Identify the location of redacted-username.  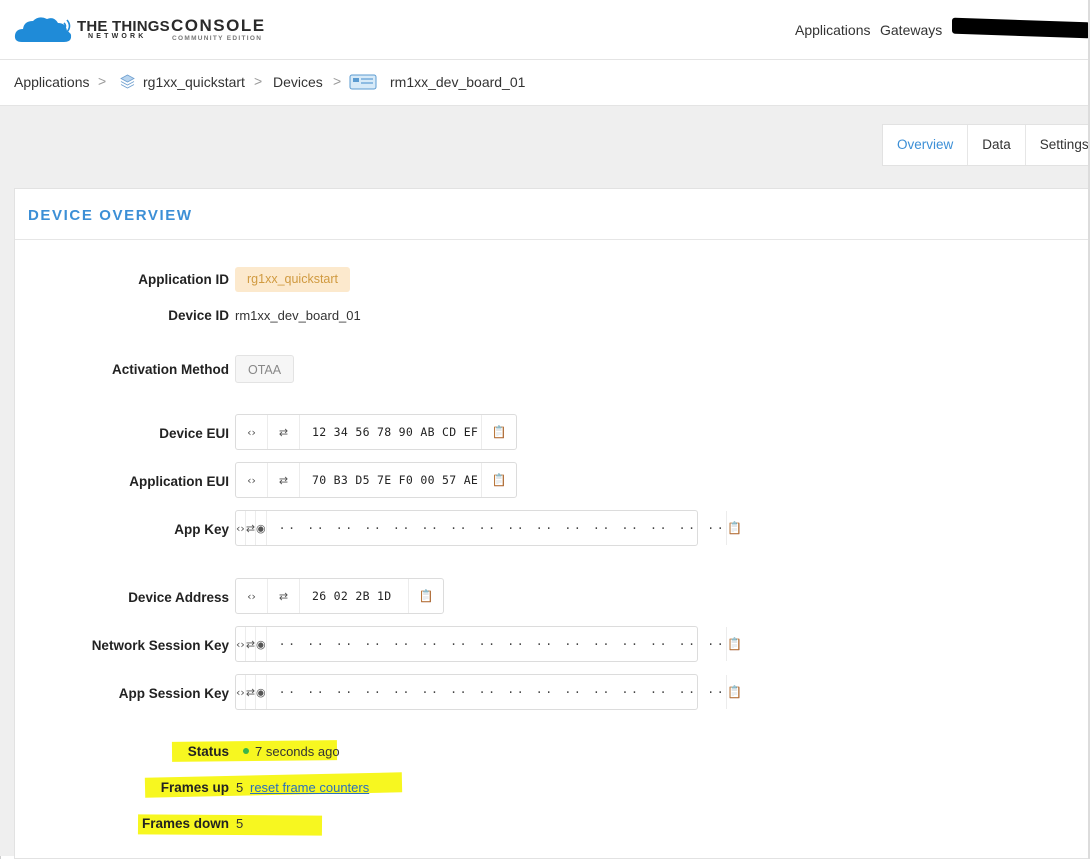
(1021, 28).